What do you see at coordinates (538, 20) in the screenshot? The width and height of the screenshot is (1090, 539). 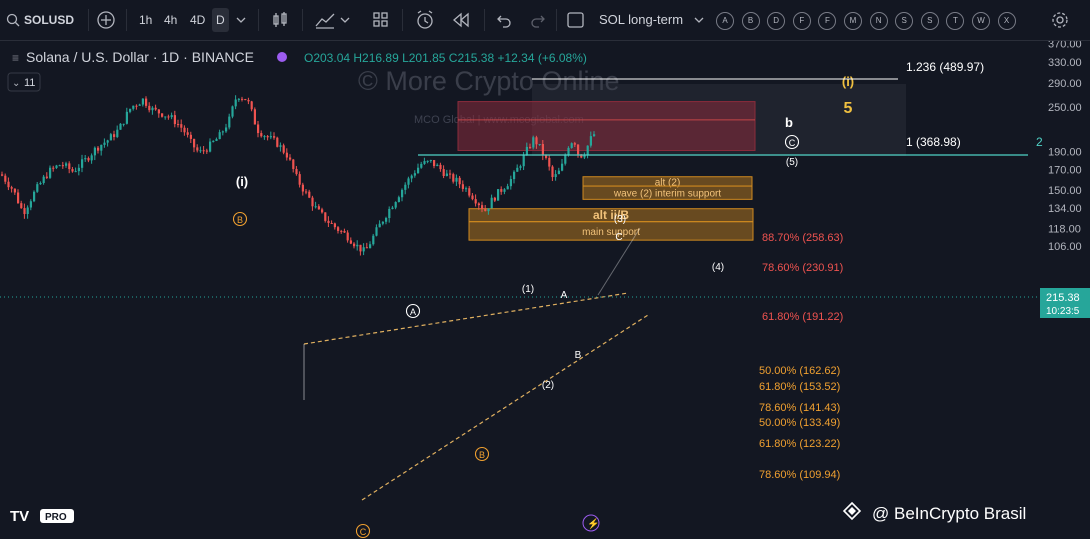 I see `redo-icon` at bounding box center [538, 20].